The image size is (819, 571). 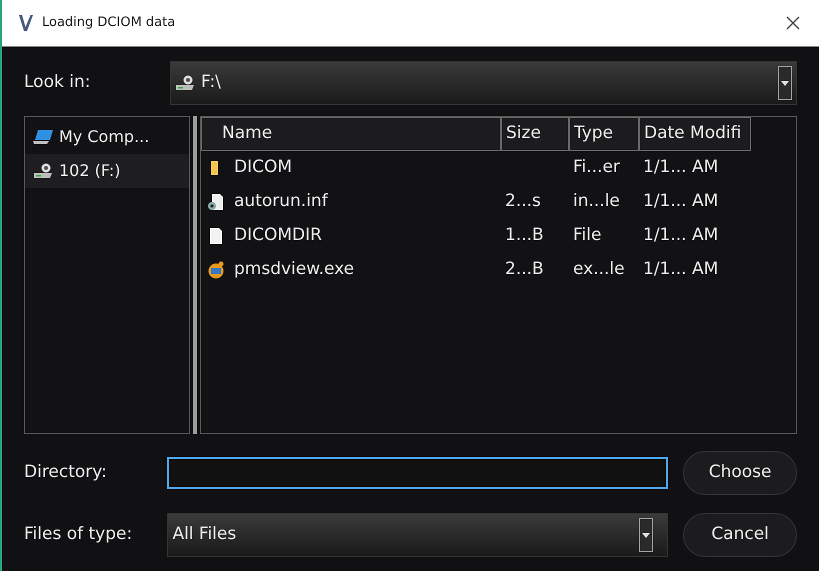 I want to click on file-name: autorun.inf, so click(x=281, y=202).